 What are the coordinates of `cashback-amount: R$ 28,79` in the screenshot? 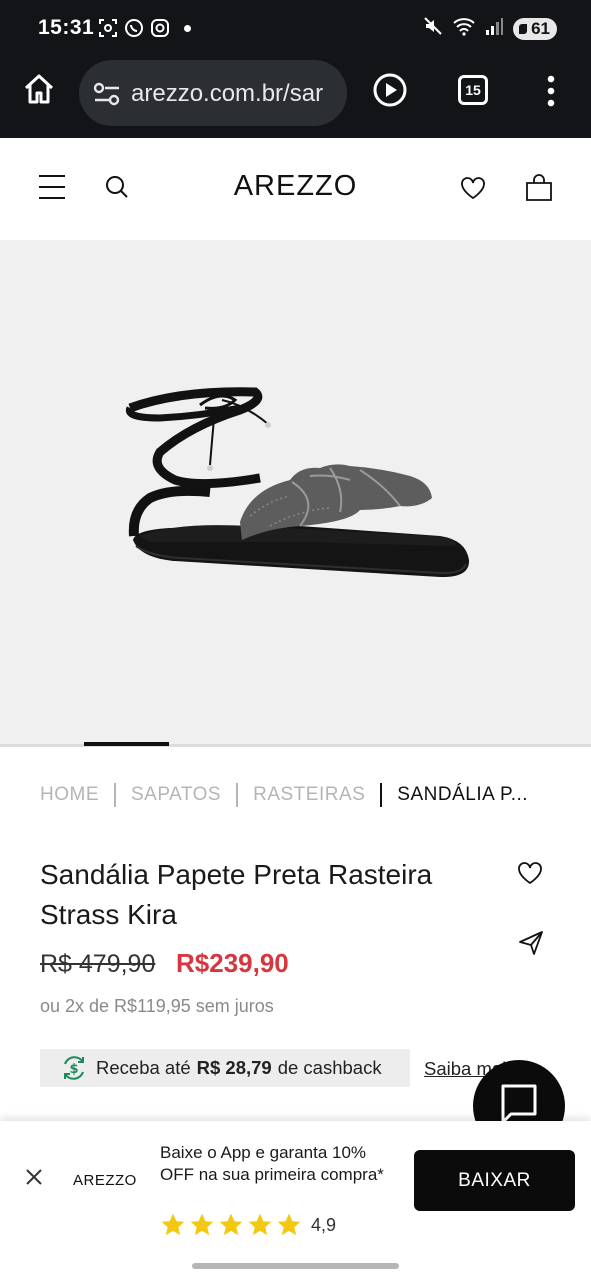 It's located at (234, 1067).